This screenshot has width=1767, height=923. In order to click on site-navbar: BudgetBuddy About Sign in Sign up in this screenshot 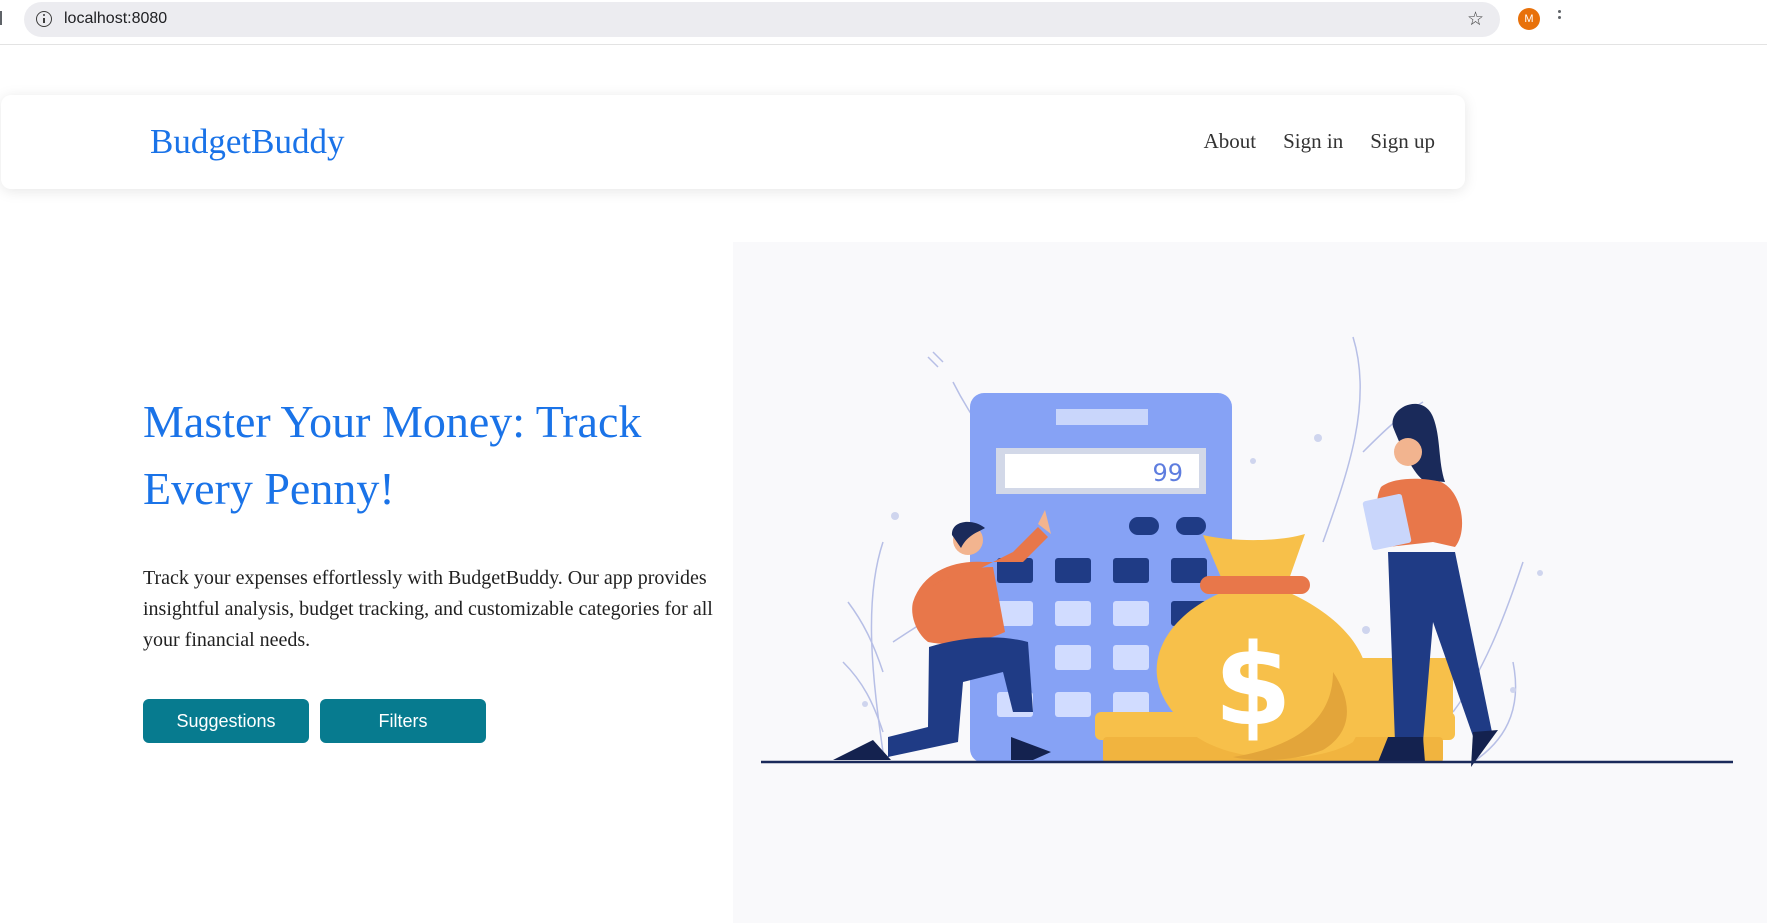, I will do `click(733, 142)`.